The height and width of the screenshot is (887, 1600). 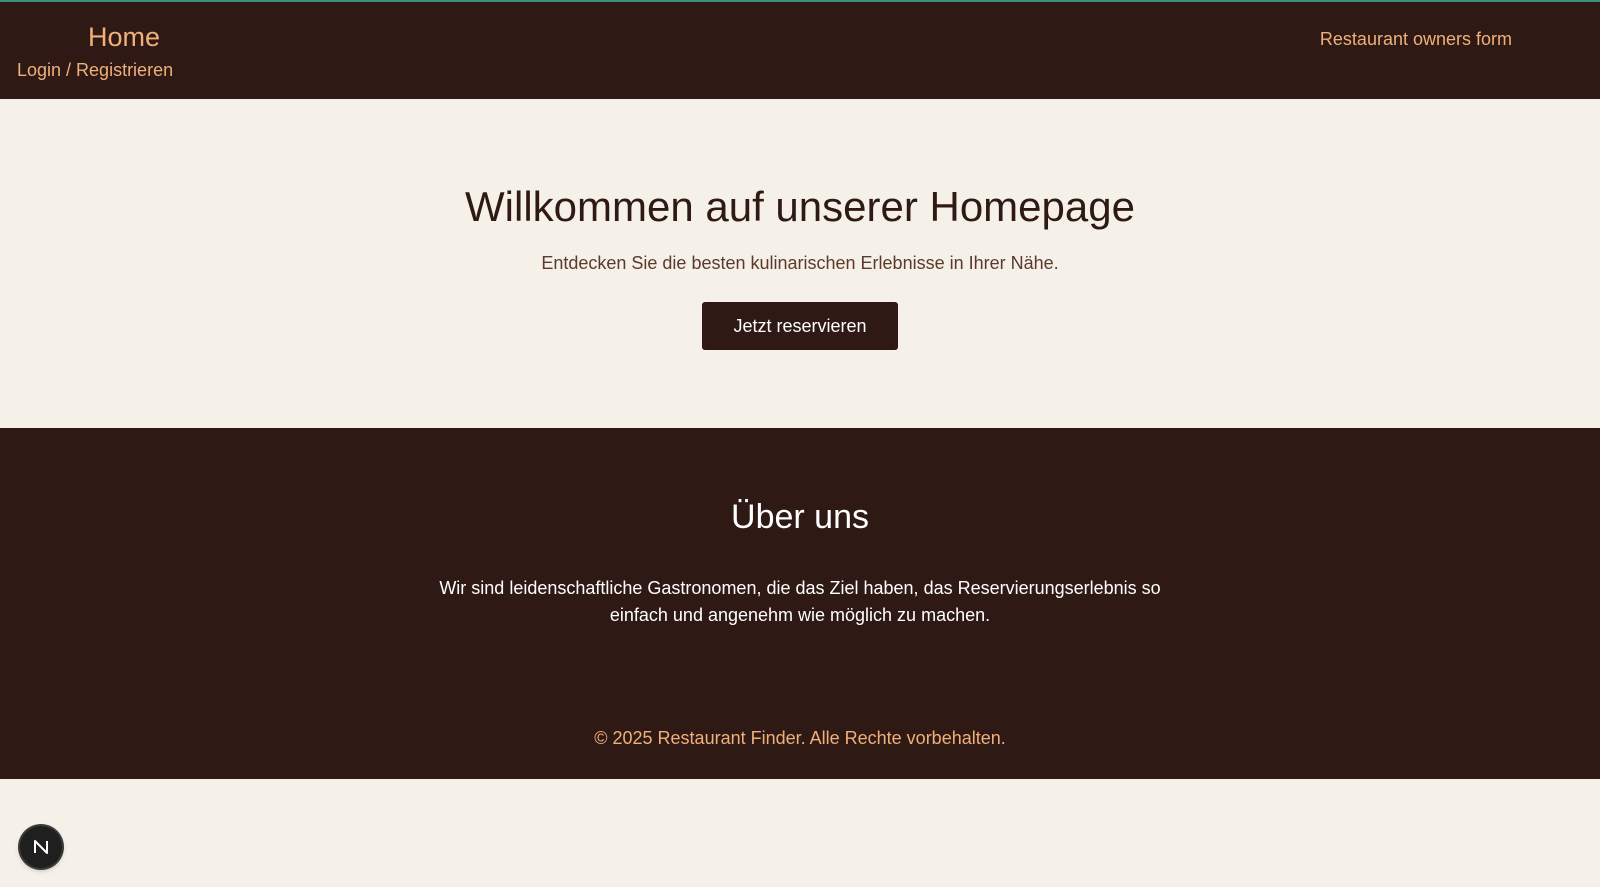 What do you see at coordinates (800, 517) in the screenshot?
I see `about-title: Über uns` at bounding box center [800, 517].